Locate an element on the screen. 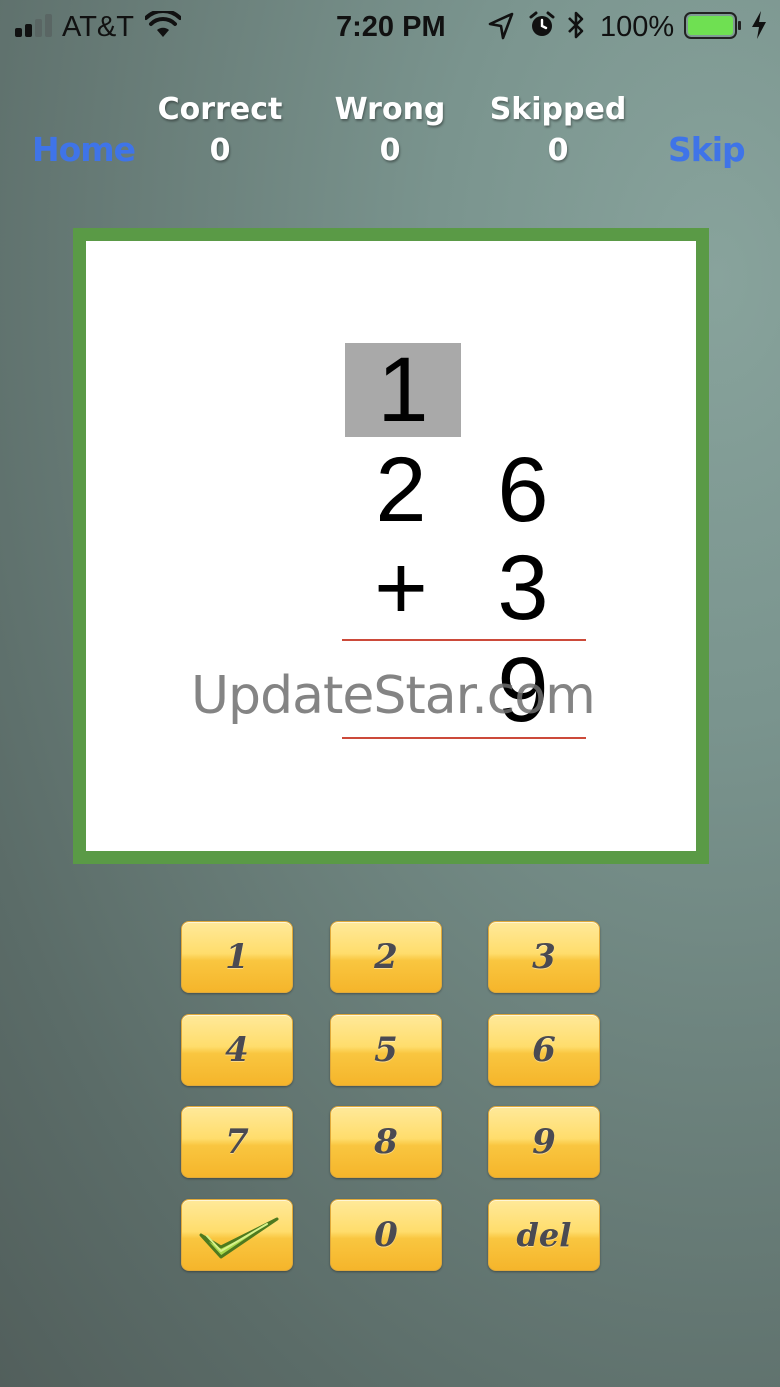 This screenshot has height=1387, width=780. ones-digit-top: 6 is located at coordinates (523, 490).